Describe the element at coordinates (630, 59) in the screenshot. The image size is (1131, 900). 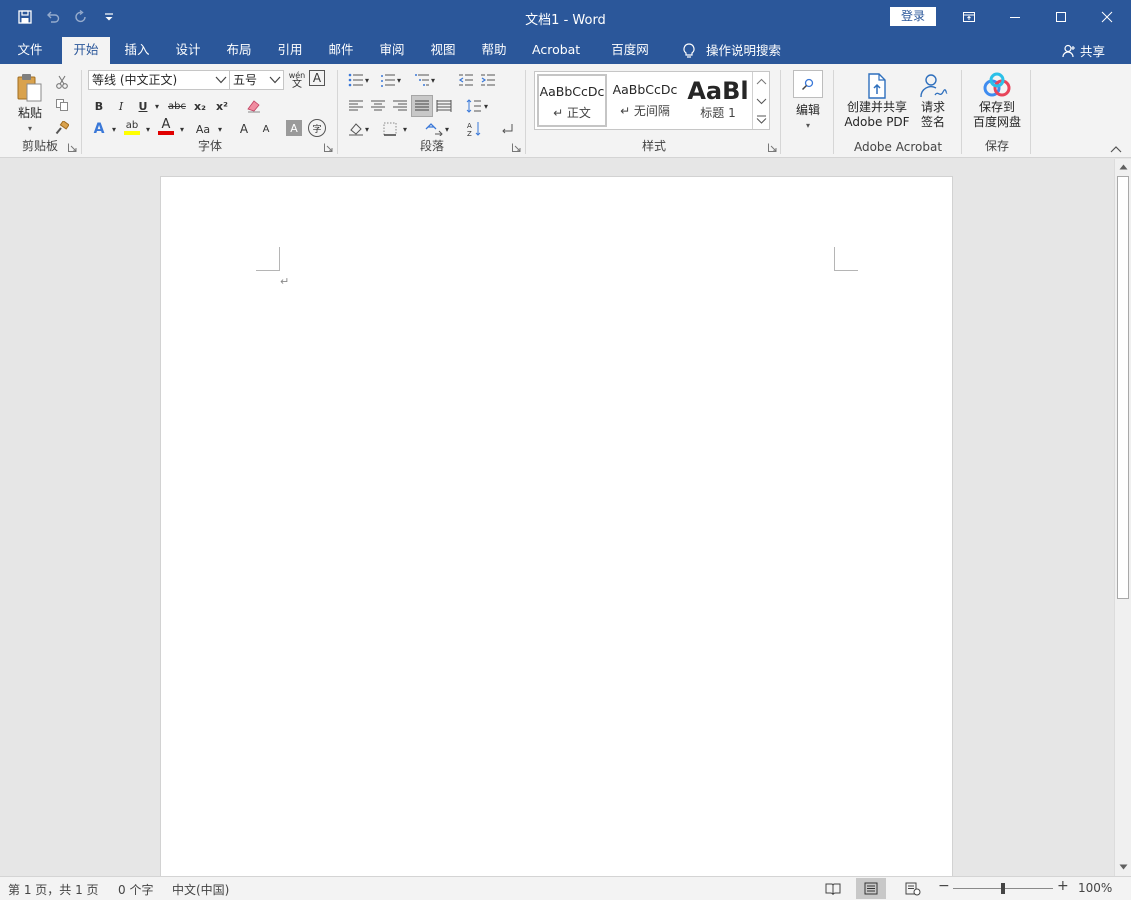
I see `tab-baidu-netdisk: 百度网盘` at that location.